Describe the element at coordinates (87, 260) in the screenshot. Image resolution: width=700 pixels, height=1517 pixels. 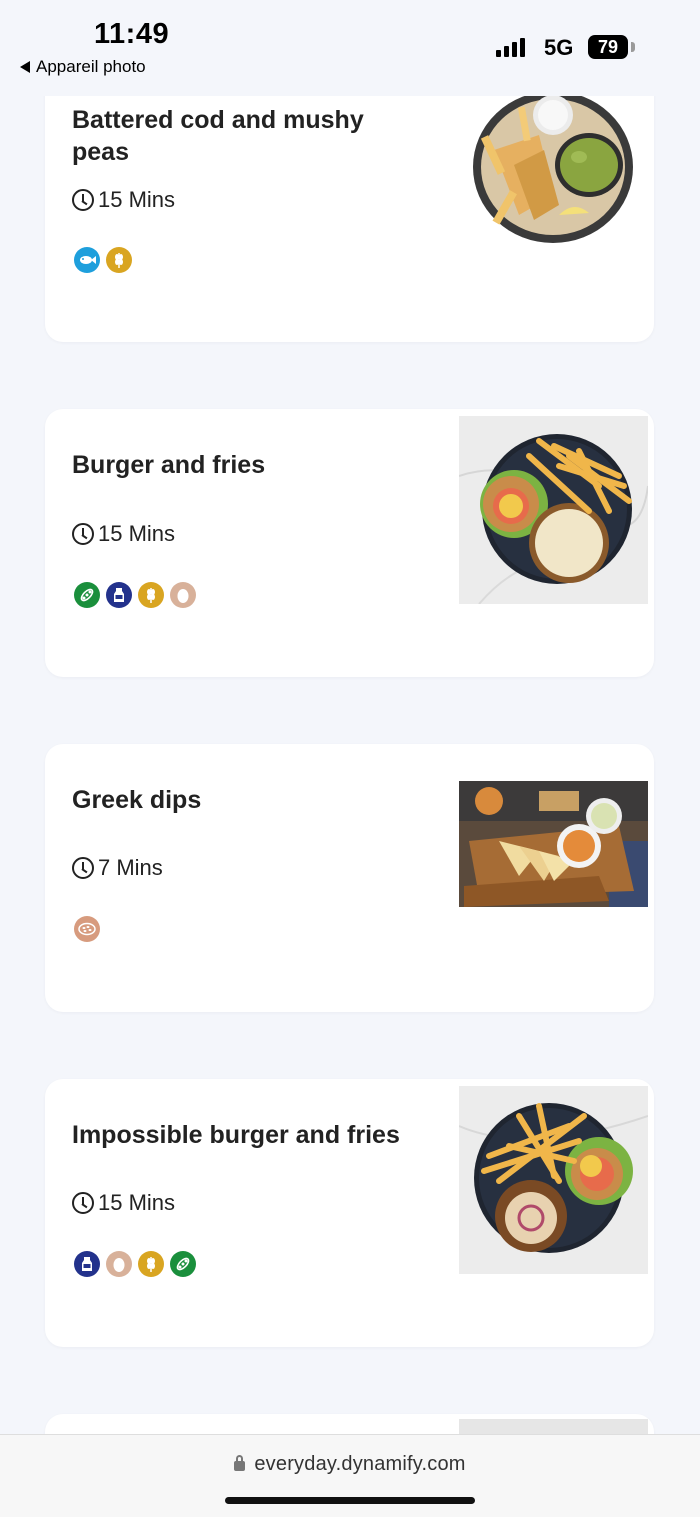
I see `fish-icon` at that location.